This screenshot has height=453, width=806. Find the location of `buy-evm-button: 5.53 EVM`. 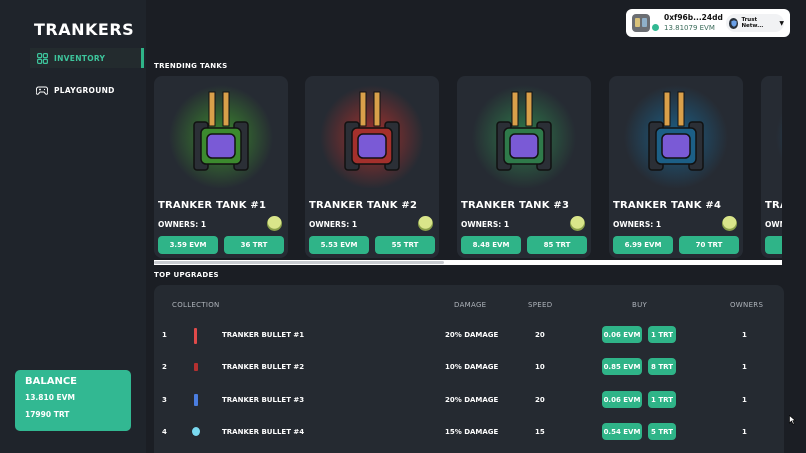

buy-evm-button: 5.53 EVM is located at coordinates (339, 245).